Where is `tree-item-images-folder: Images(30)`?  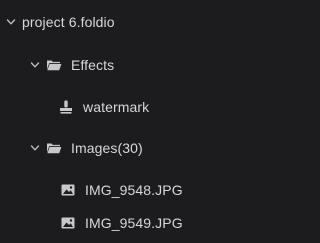
tree-item-images-folder: Images(30) is located at coordinates (128, 148).